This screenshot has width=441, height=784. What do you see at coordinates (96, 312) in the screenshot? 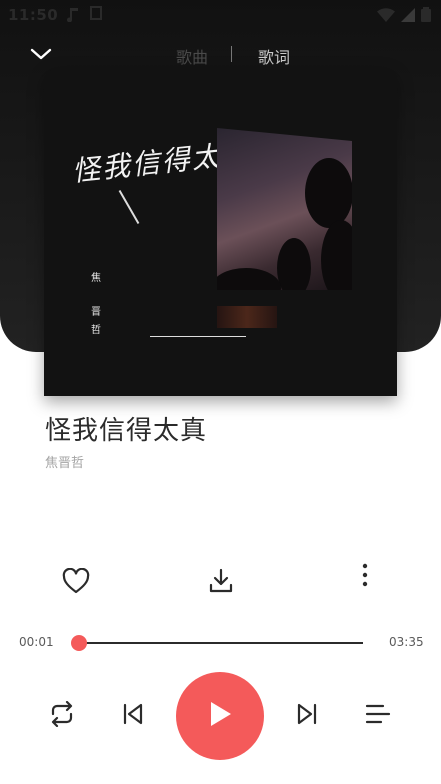
I see `cover-artist-char: 晋` at bounding box center [96, 312].